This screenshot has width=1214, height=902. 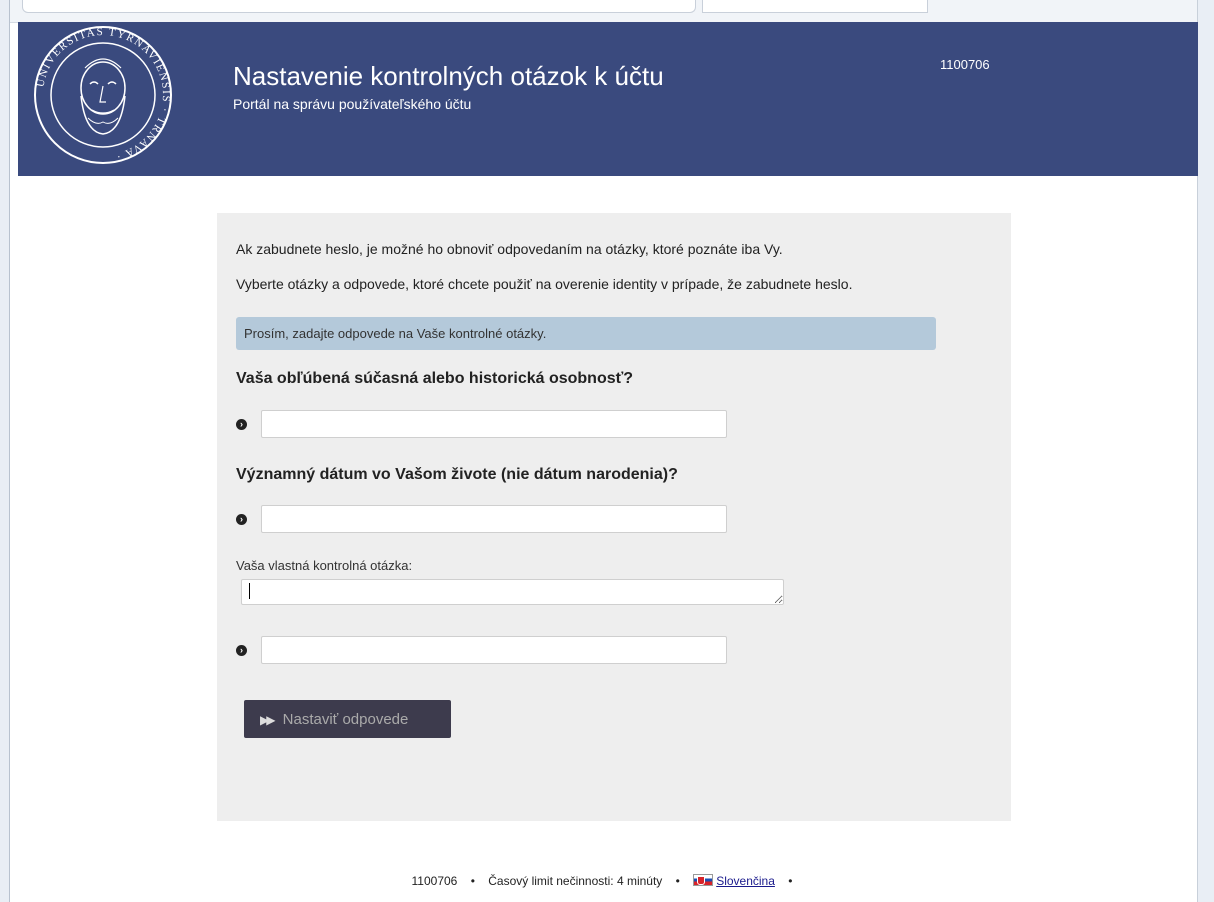 I want to click on set-answers-button: ▶▶ Nastaviť odpovede, so click(x=347, y=719).